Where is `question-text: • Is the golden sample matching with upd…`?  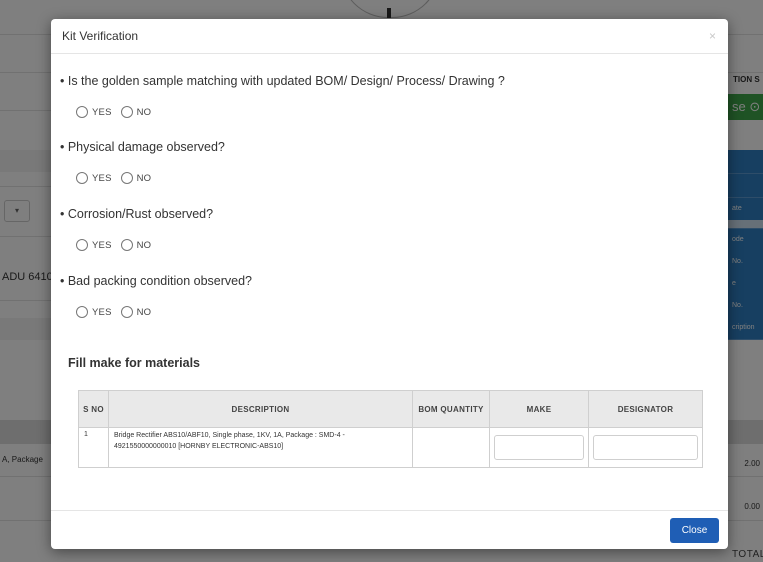
question-text: • Is the golden sample matching with upd… is located at coordinates (282, 81).